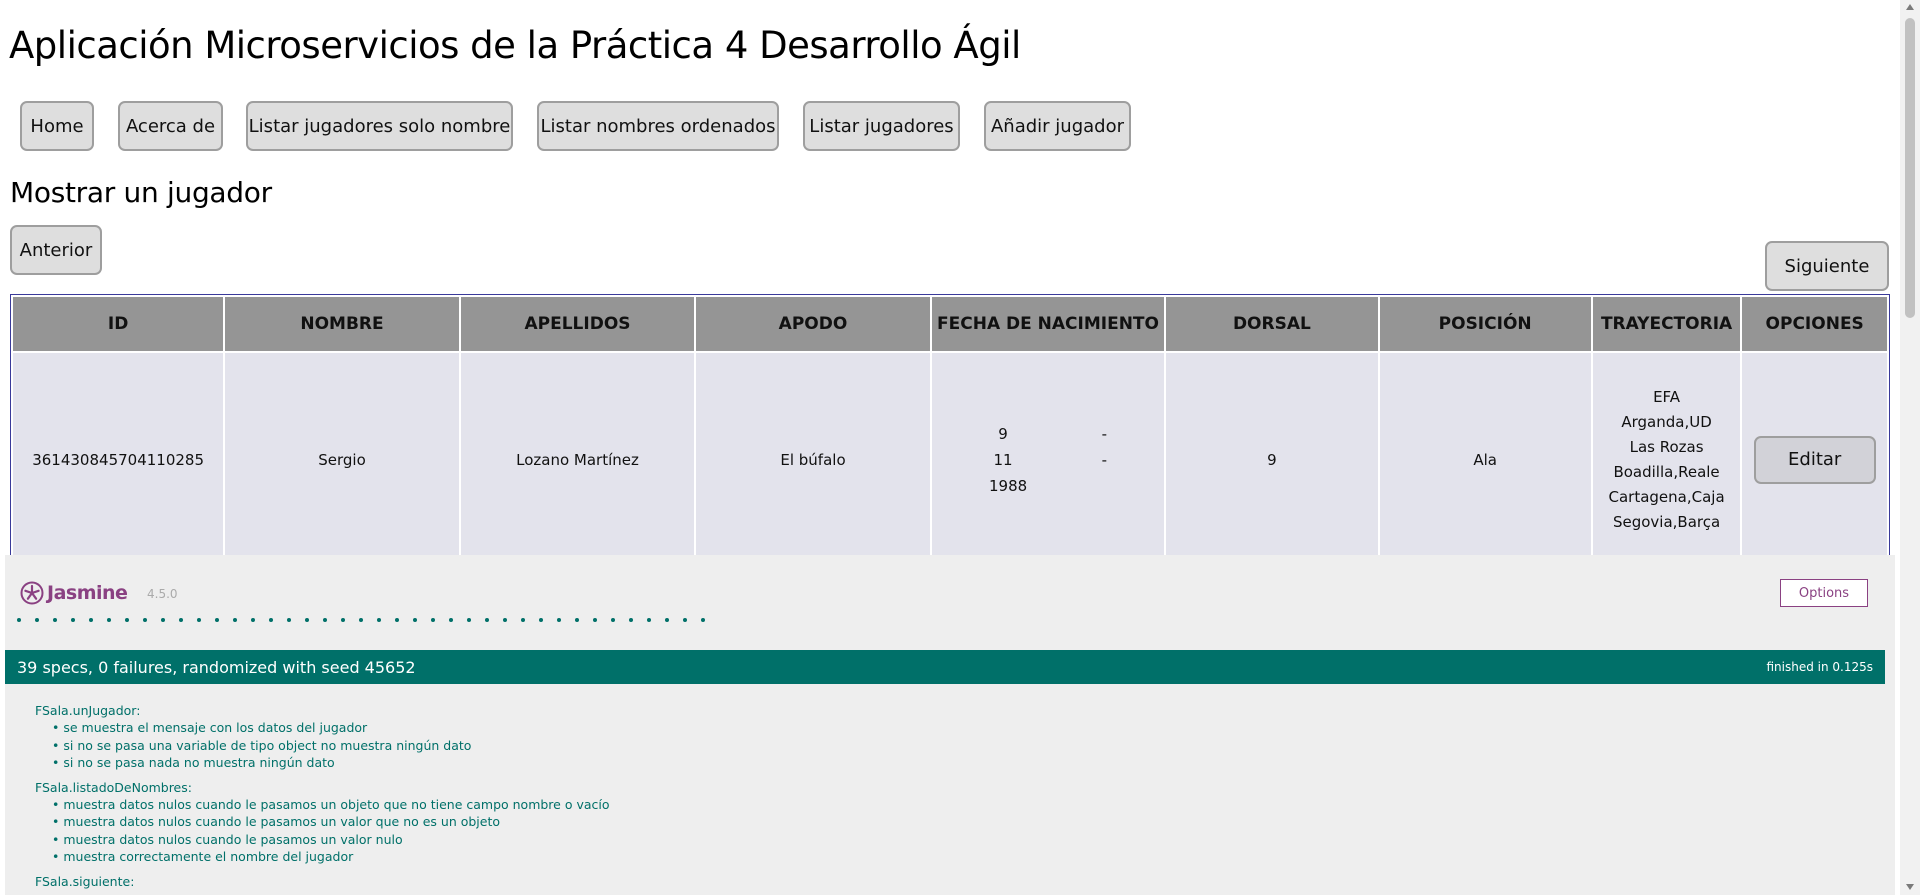  Describe the element at coordinates (342, 454) in the screenshot. I see `cell-nombre: Sergio` at that location.